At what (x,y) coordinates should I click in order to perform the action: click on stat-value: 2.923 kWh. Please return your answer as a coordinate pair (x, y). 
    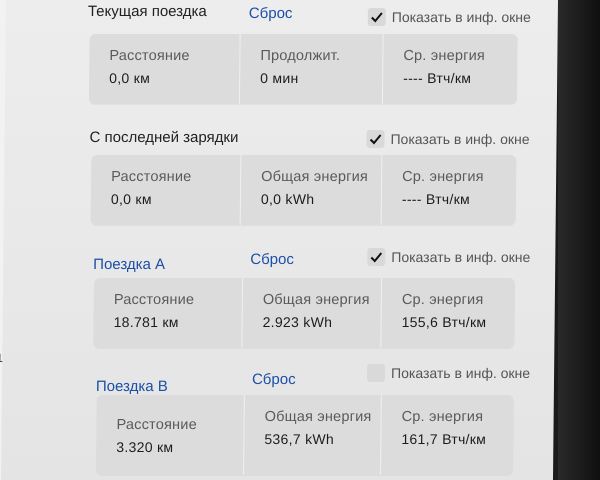
    Looking at the image, I should click on (297, 322).